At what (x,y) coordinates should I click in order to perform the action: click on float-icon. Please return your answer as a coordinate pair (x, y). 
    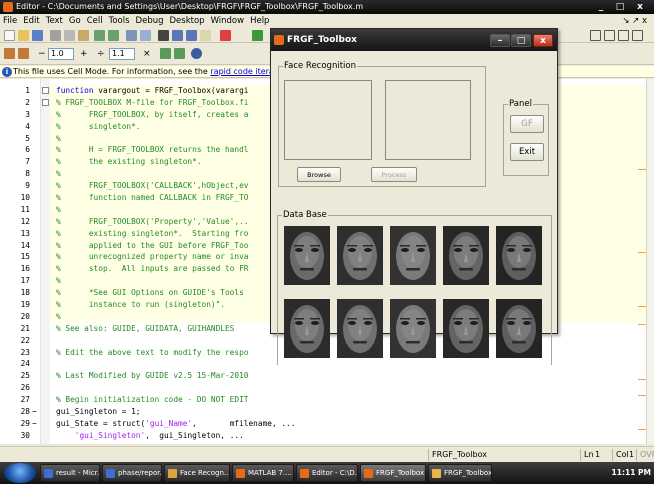
    Looking at the image, I should click on (637, 35).